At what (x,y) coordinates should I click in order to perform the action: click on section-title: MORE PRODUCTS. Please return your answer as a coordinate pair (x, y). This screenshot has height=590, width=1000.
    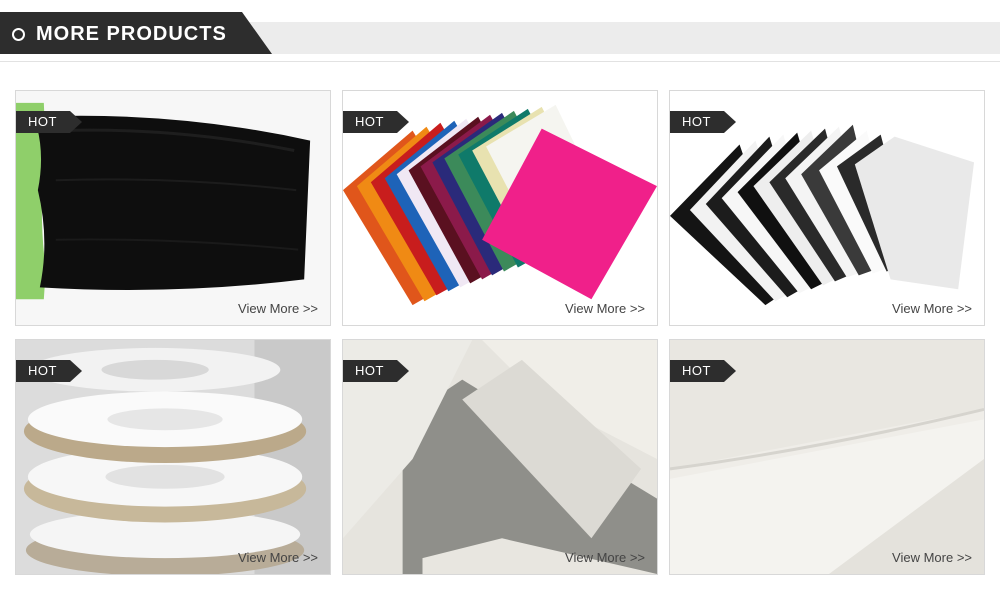
    Looking at the image, I should click on (131, 34).